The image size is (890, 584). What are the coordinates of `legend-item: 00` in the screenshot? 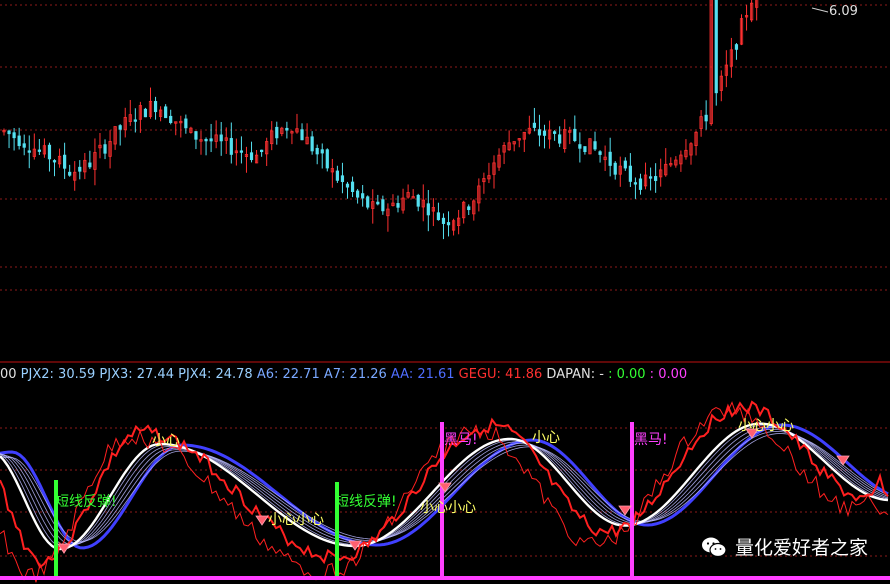 It's located at (8, 374).